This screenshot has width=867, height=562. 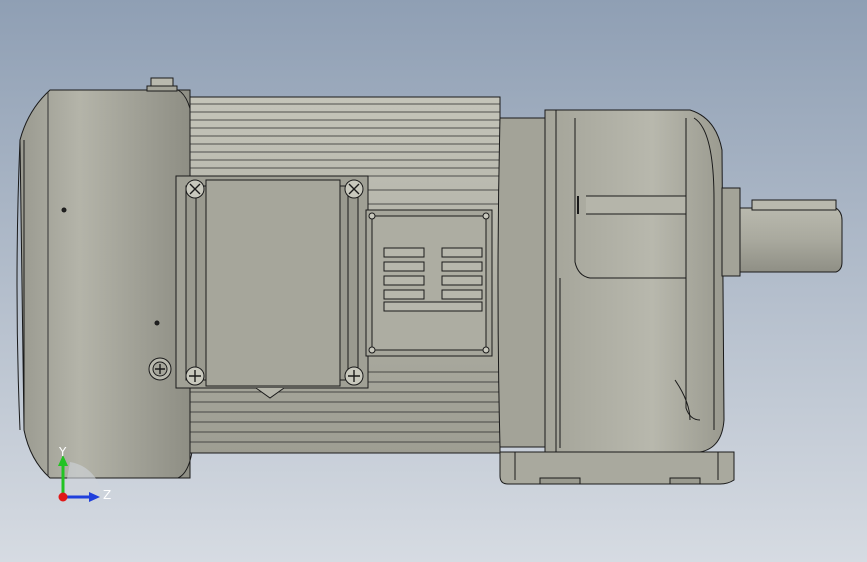 What do you see at coordinates (354, 189) in the screenshot?
I see `screw-top-right` at bounding box center [354, 189].